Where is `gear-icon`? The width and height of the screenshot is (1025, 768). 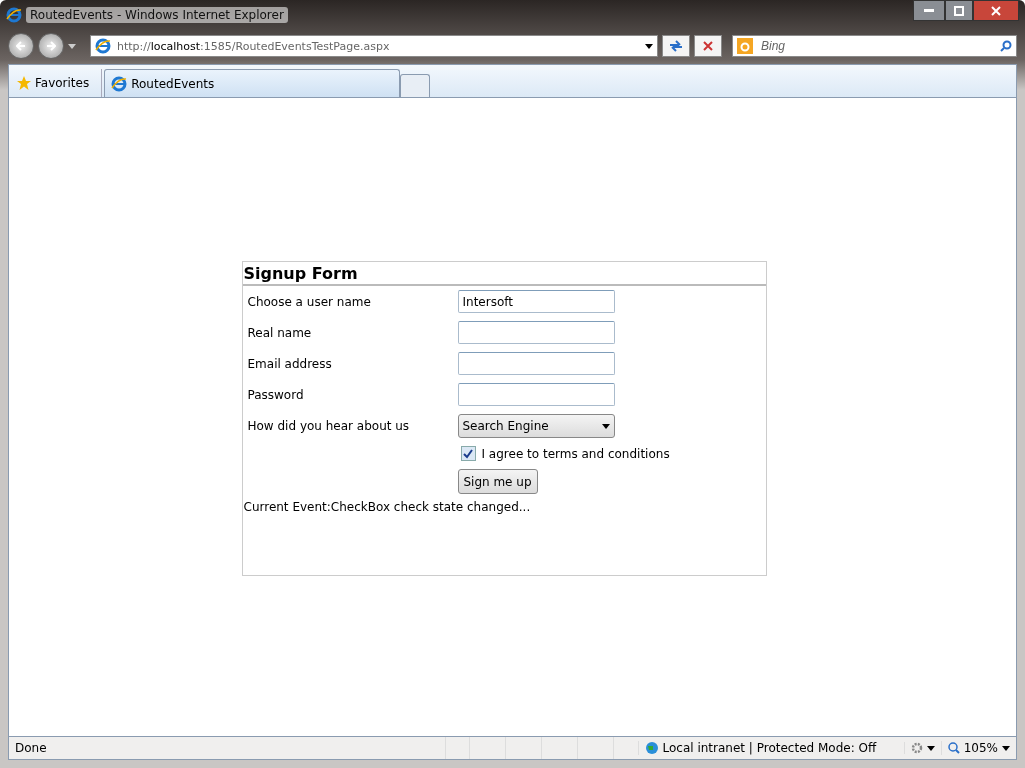
gear-icon is located at coordinates (916, 748).